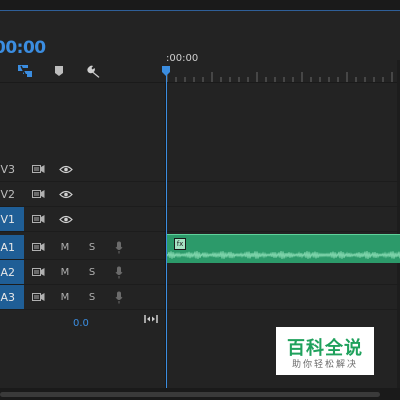 This screenshot has width=400, height=400. What do you see at coordinates (182, 58) in the screenshot?
I see `ruler-time-label: :00:00` at bounding box center [182, 58].